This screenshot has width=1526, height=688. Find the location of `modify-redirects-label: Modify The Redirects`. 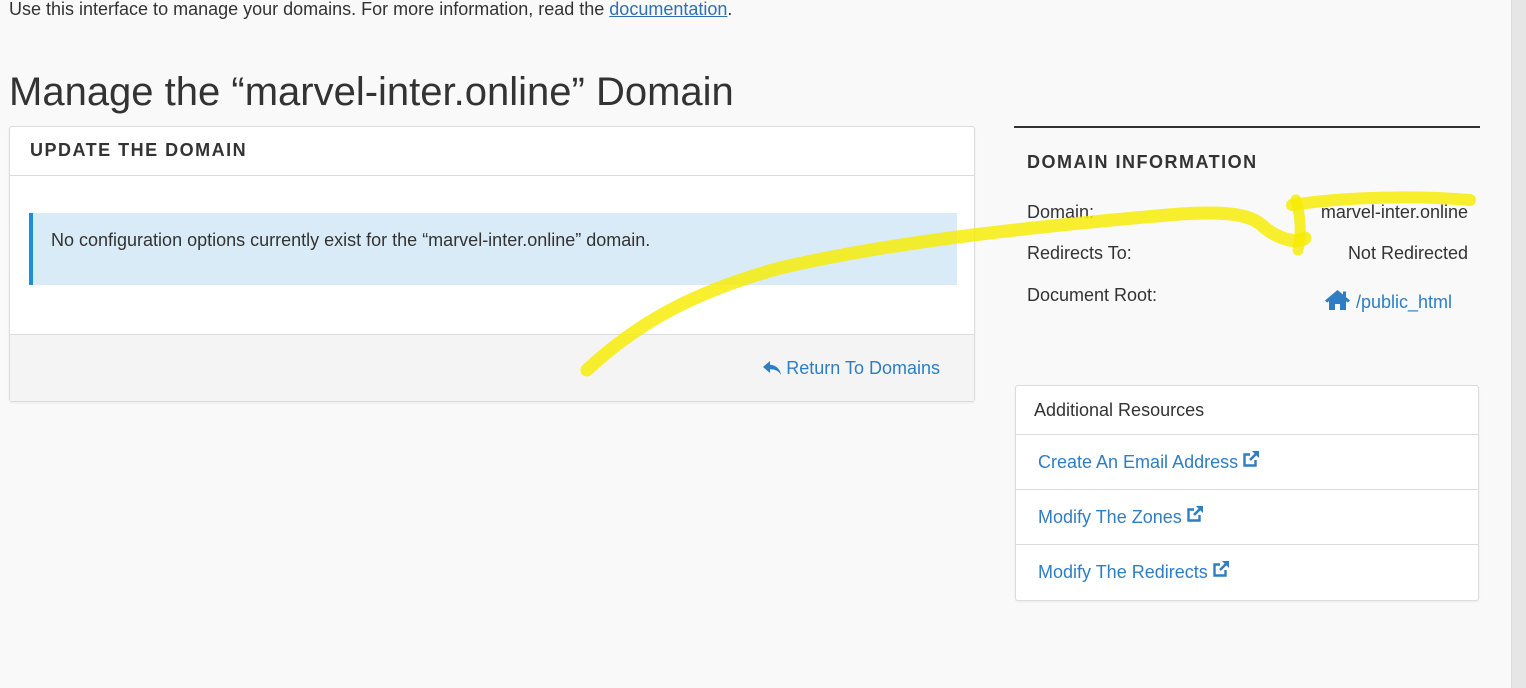

modify-redirects-label: Modify The Redirects is located at coordinates (1123, 572).